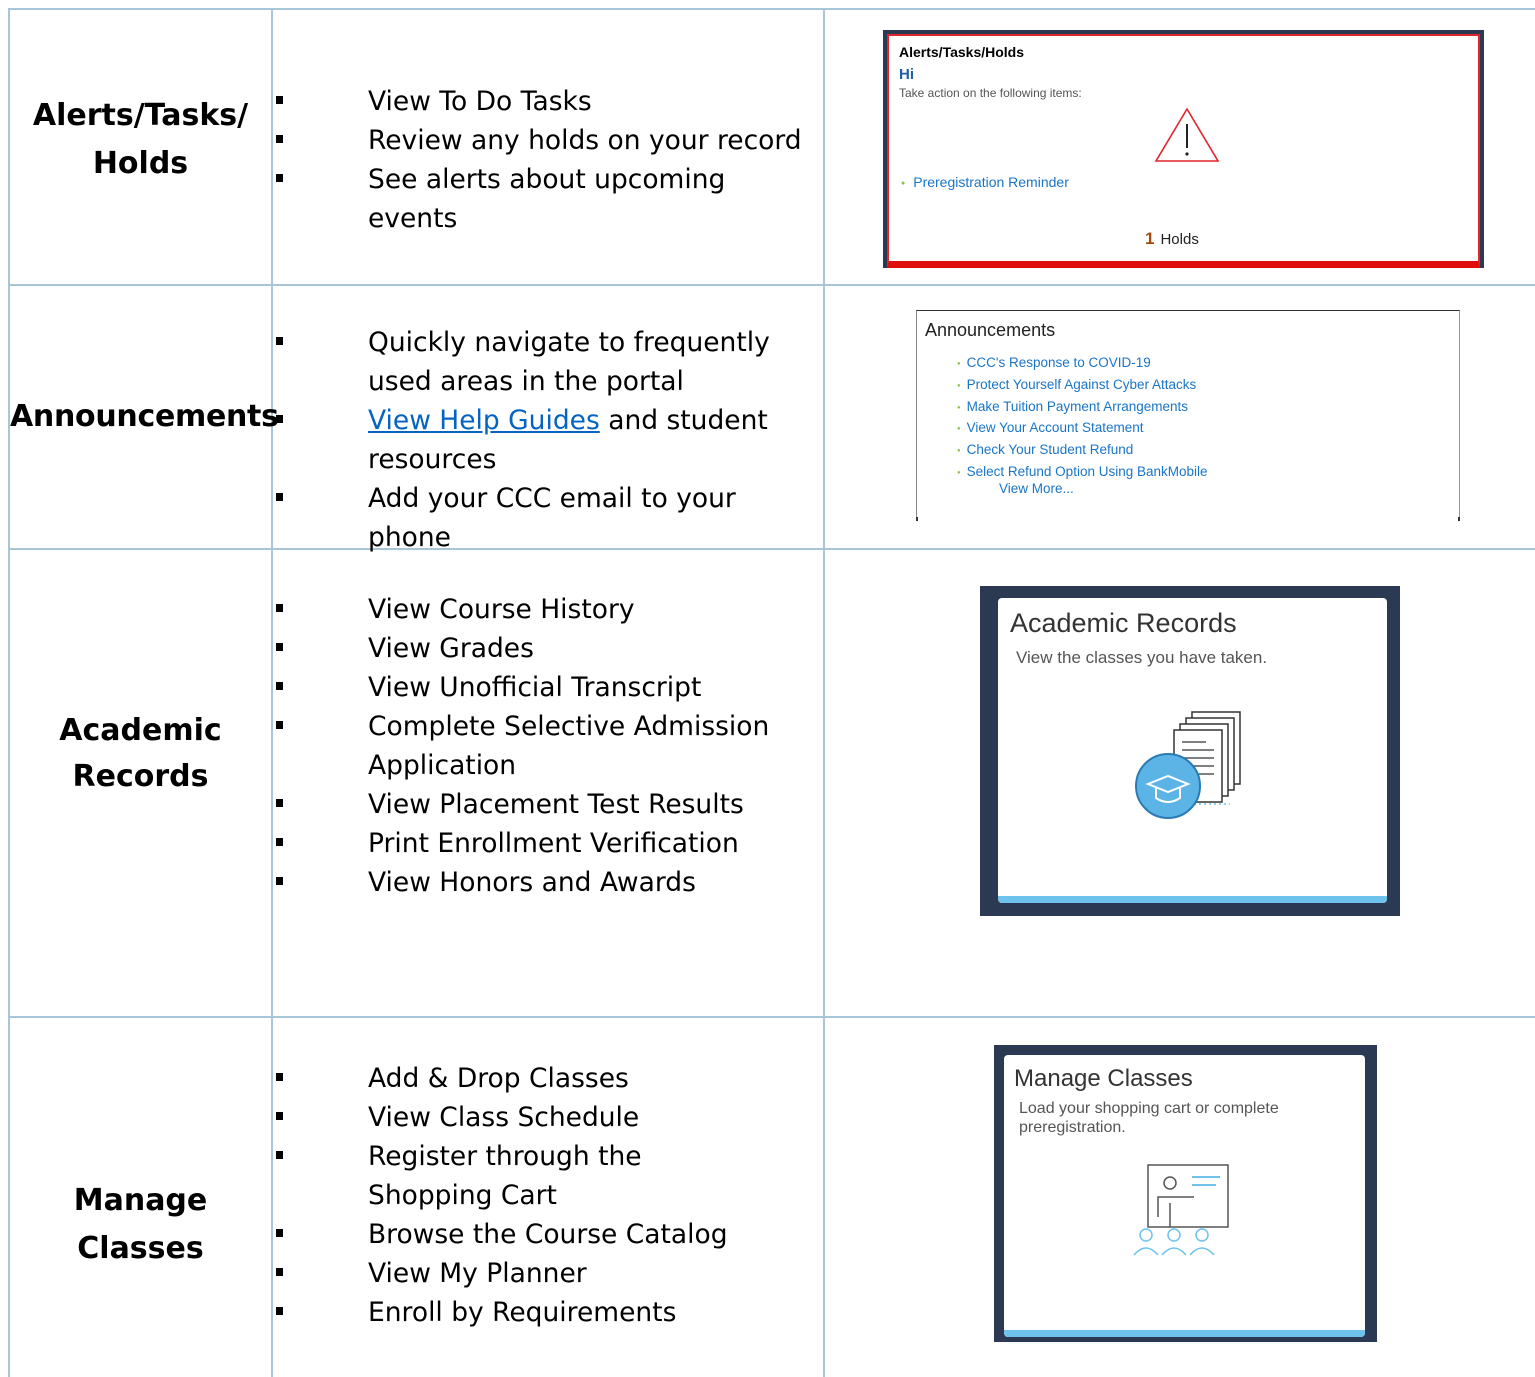  Describe the element at coordinates (524, 1117) in the screenshot. I see `list-item: View Class Schedule` at that location.